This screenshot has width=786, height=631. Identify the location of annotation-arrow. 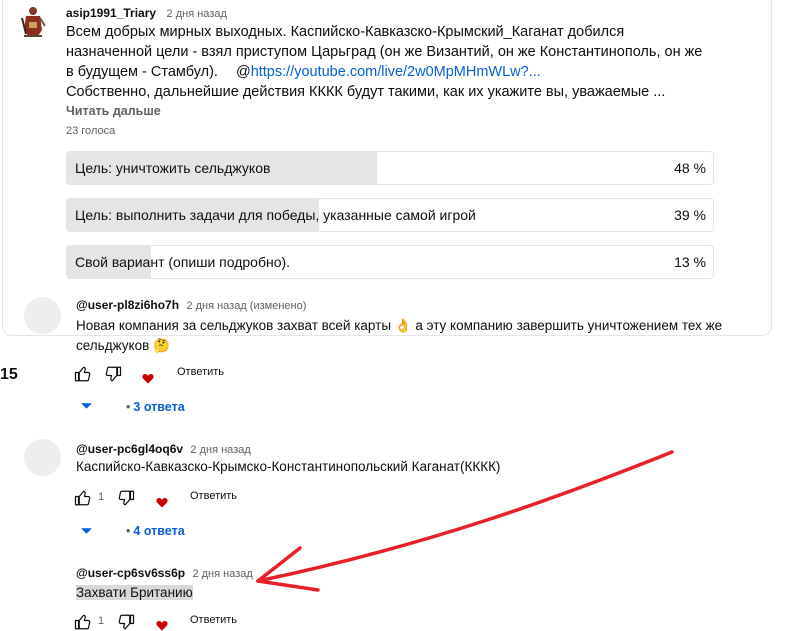
(465, 521).